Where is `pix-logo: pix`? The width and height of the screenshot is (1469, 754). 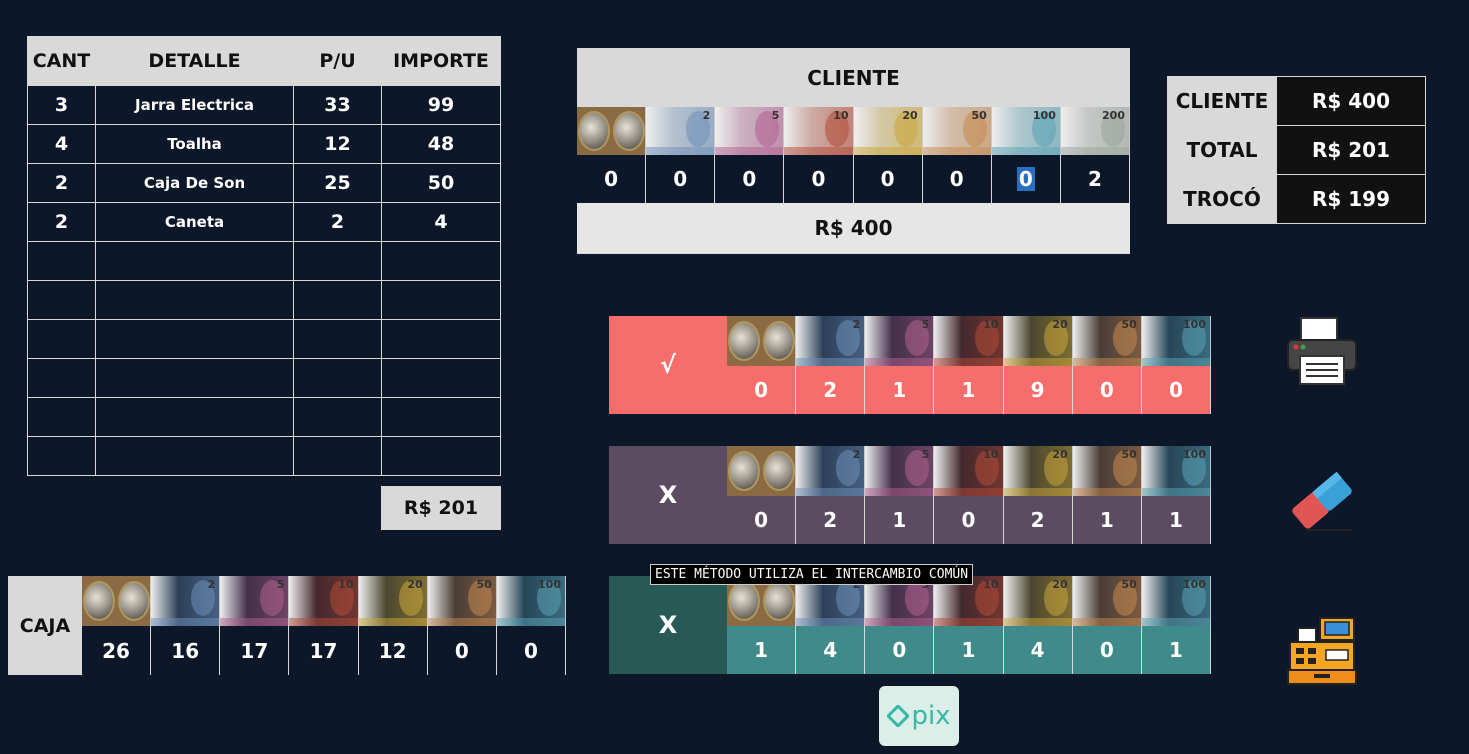
pix-logo: pix is located at coordinates (919, 716).